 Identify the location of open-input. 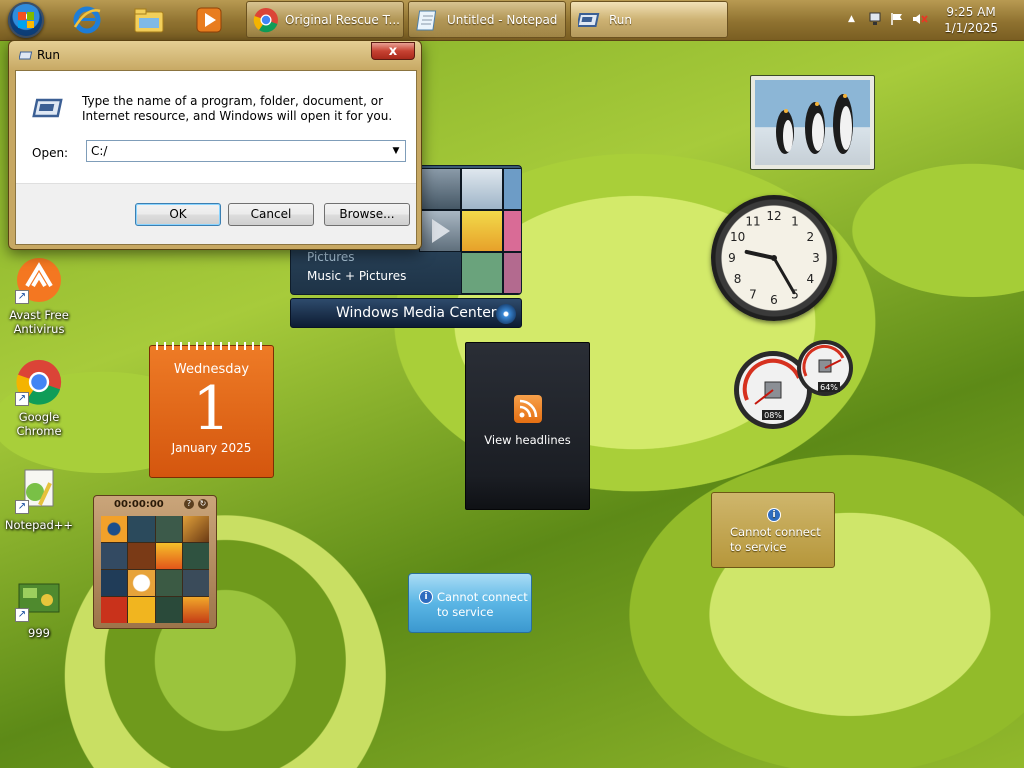
(235, 151).